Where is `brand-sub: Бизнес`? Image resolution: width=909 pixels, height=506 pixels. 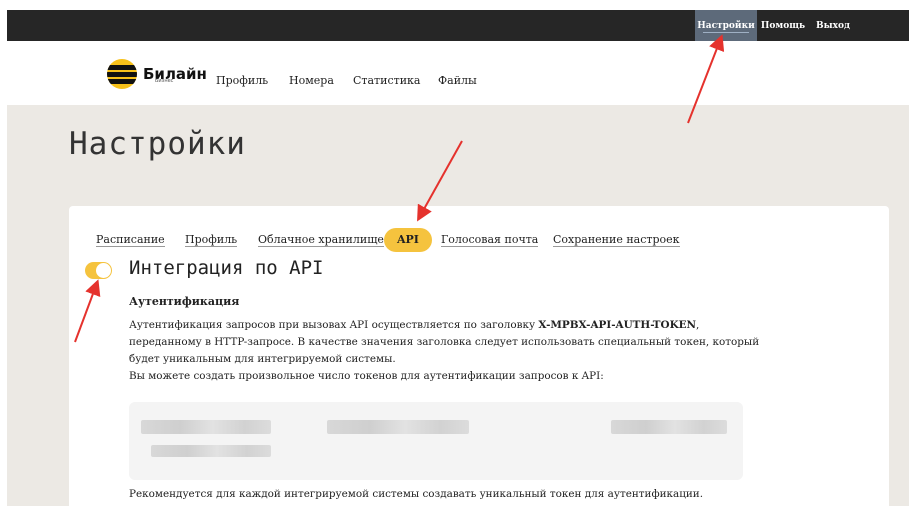 brand-sub: Бизнес is located at coordinates (164, 81).